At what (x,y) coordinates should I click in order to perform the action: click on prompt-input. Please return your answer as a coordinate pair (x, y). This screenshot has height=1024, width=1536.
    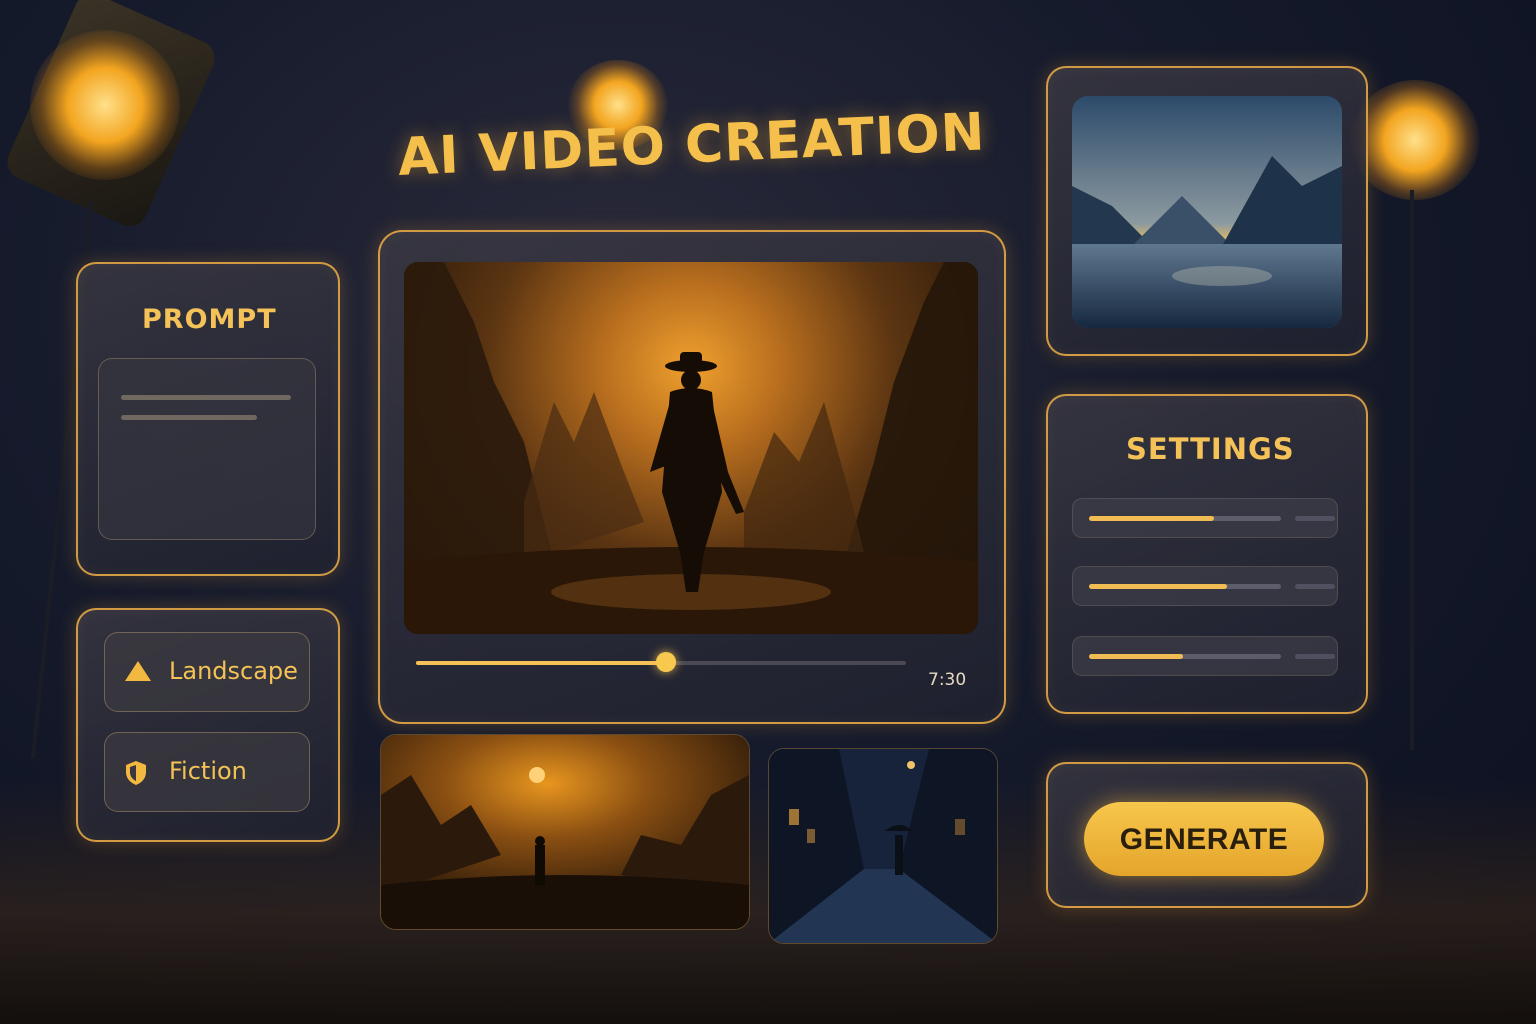
    Looking at the image, I should click on (207, 449).